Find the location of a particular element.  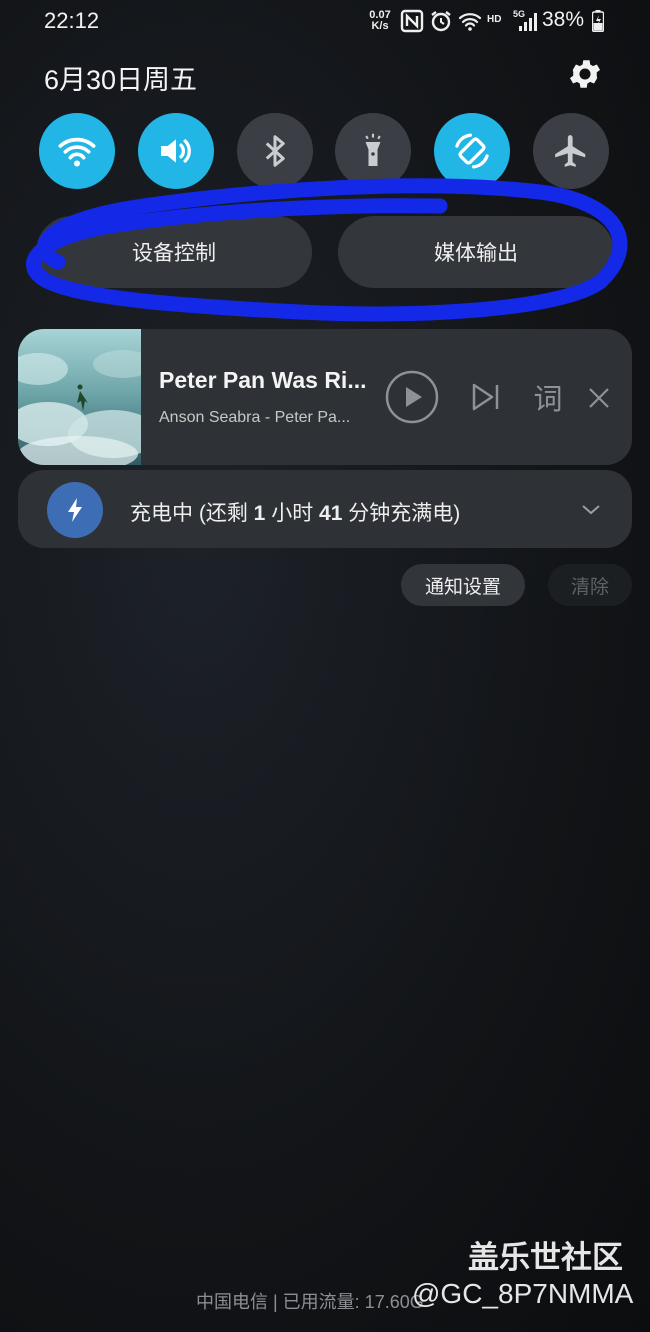

watermark-username: @GC_8P7NMMA is located at coordinates (523, 1293).